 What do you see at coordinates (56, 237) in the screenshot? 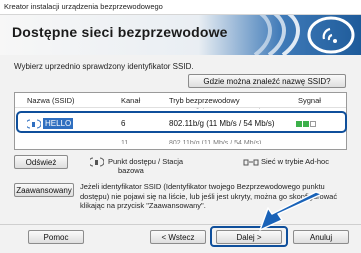
I see `help-button: Pomoc` at bounding box center [56, 237].